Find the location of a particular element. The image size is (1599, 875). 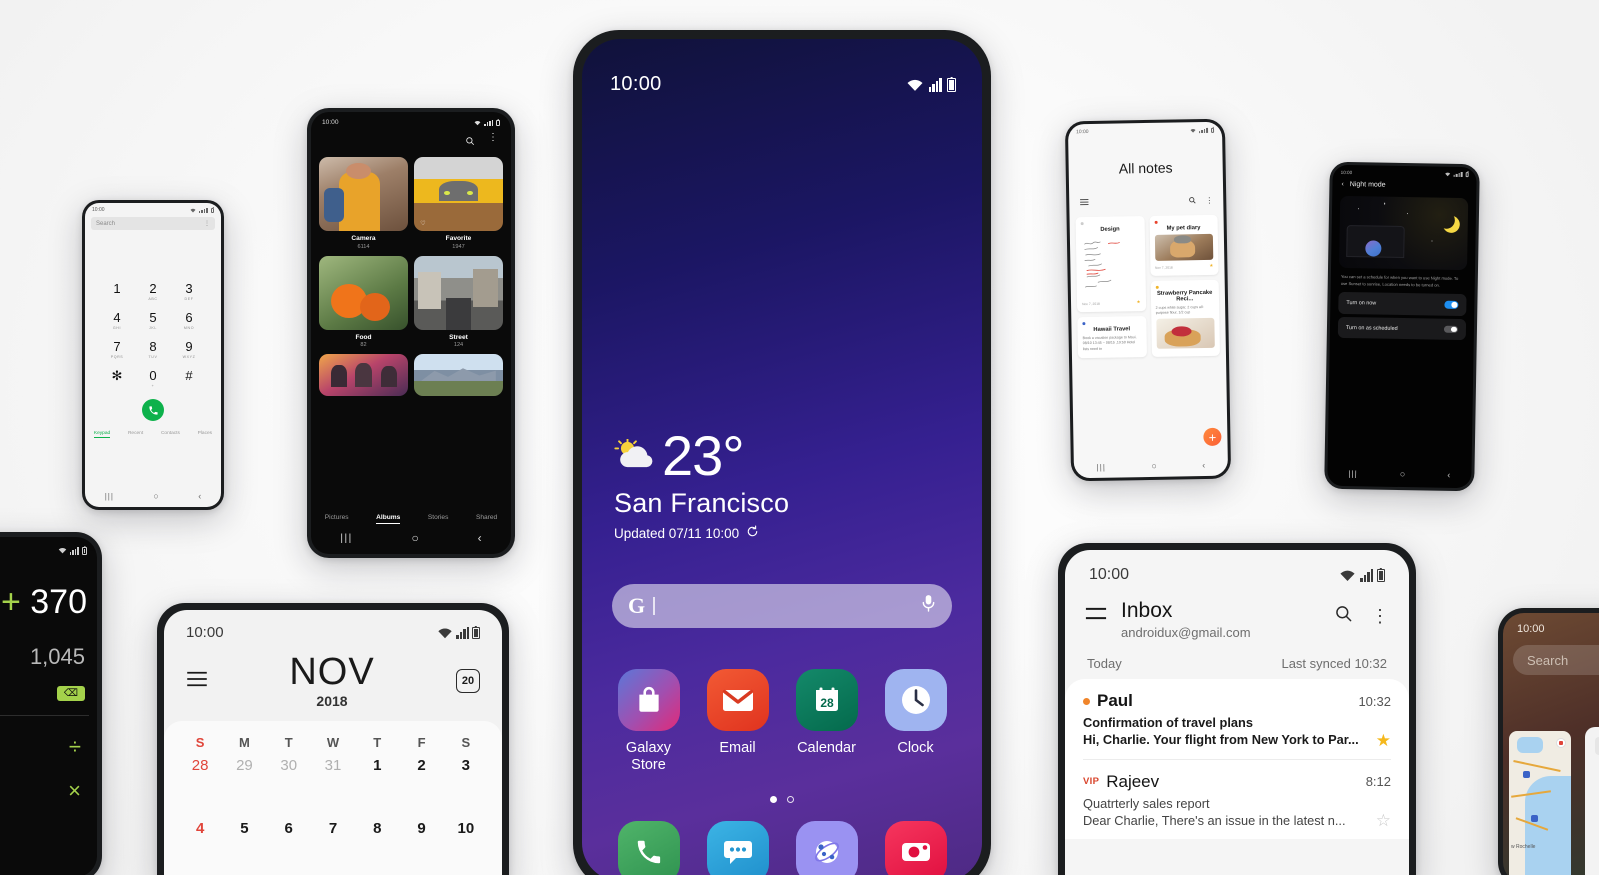

page-indicator is located at coordinates (782, 799).